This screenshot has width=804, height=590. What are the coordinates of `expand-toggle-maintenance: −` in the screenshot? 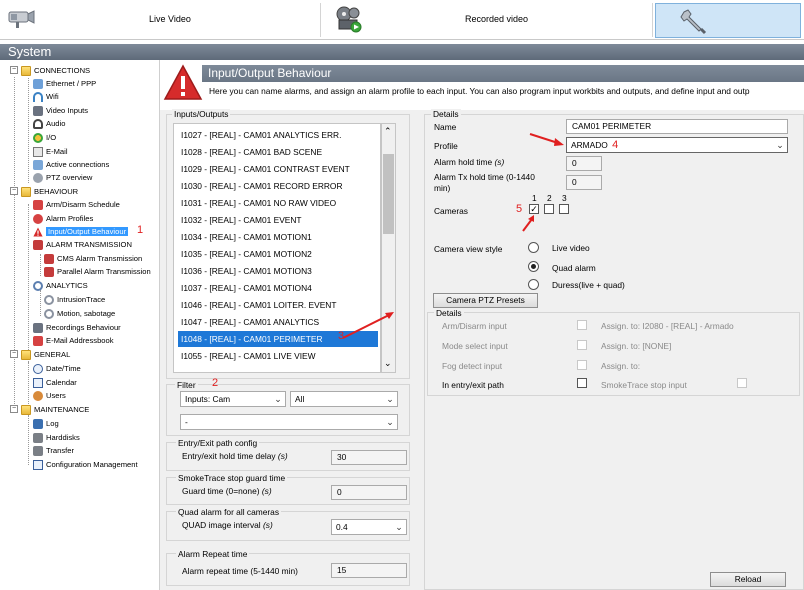 It's located at (14, 409).